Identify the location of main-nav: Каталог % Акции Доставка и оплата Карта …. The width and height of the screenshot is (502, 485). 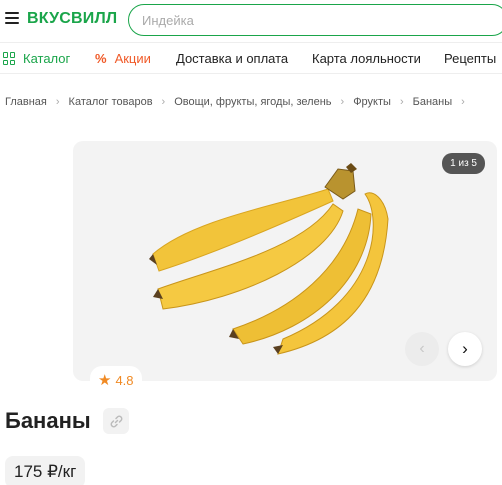
(251, 58).